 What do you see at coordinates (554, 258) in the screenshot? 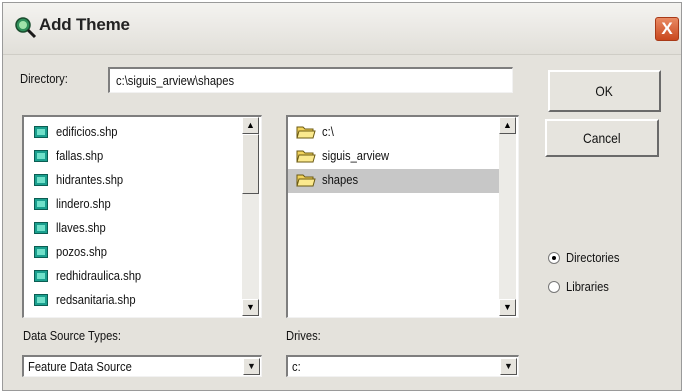
I see `radio-button-checked` at bounding box center [554, 258].